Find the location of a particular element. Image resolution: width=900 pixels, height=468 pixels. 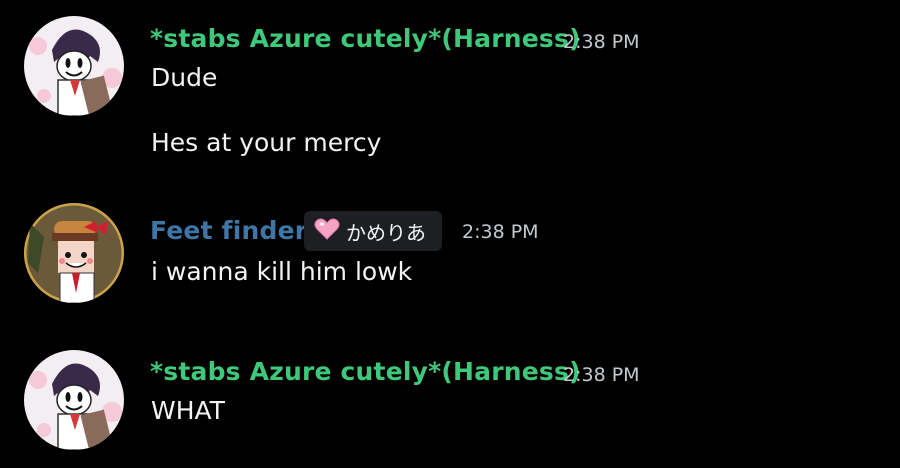

message-text: i wanna kill him lowk is located at coordinates (282, 271).